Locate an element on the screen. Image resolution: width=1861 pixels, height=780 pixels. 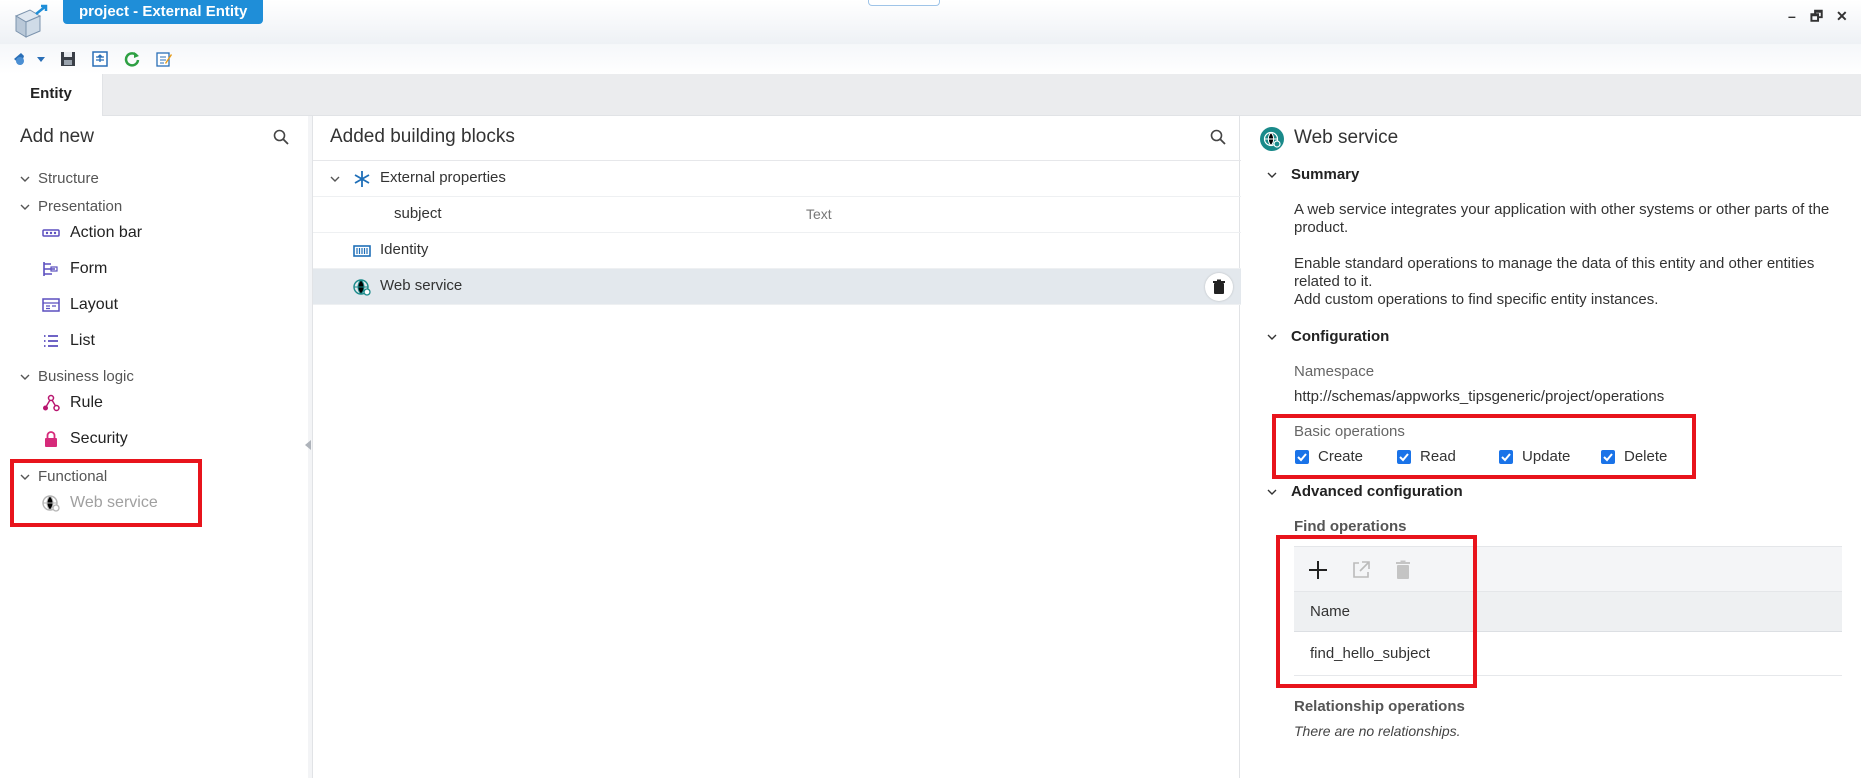
delete-button is located at coordinates (1219, 287).